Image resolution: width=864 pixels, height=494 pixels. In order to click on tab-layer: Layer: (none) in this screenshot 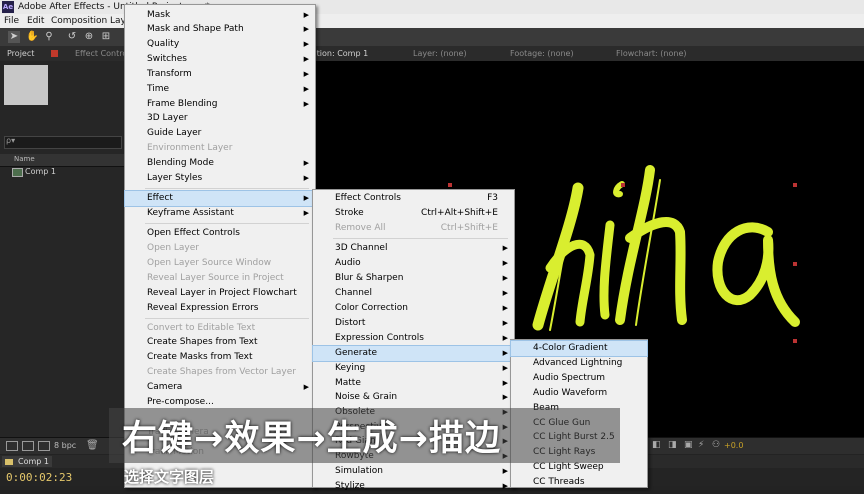, I will do `click(440, 53)`.